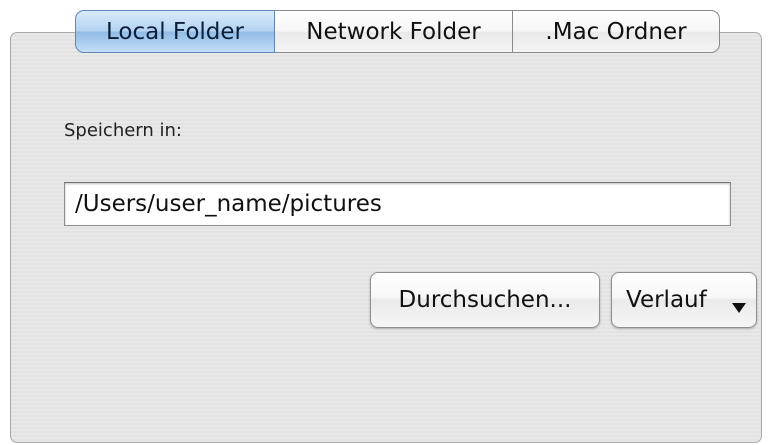 The width and height of the screenshot is (769, 445). I want to click on tab-mac-folder-label: .Mac Ordner, so click(616, 31).